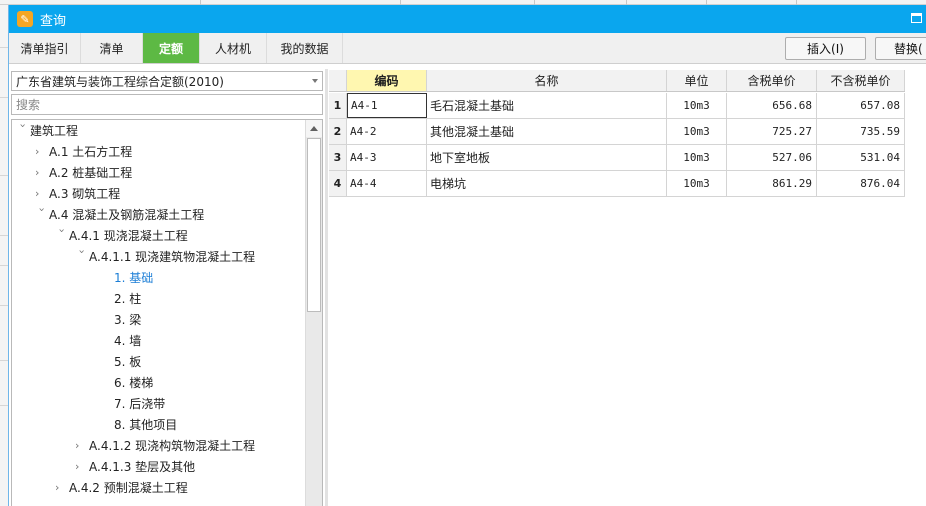 The height and width of the screenshot is (506, 926). I want to click on cell-price-notax: 735.59, so click(861, 131).